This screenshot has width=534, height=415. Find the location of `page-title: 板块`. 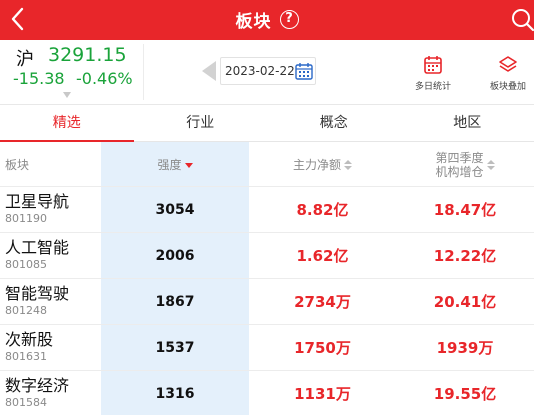

page-title: 板块 is located at coordinates (253, 21).